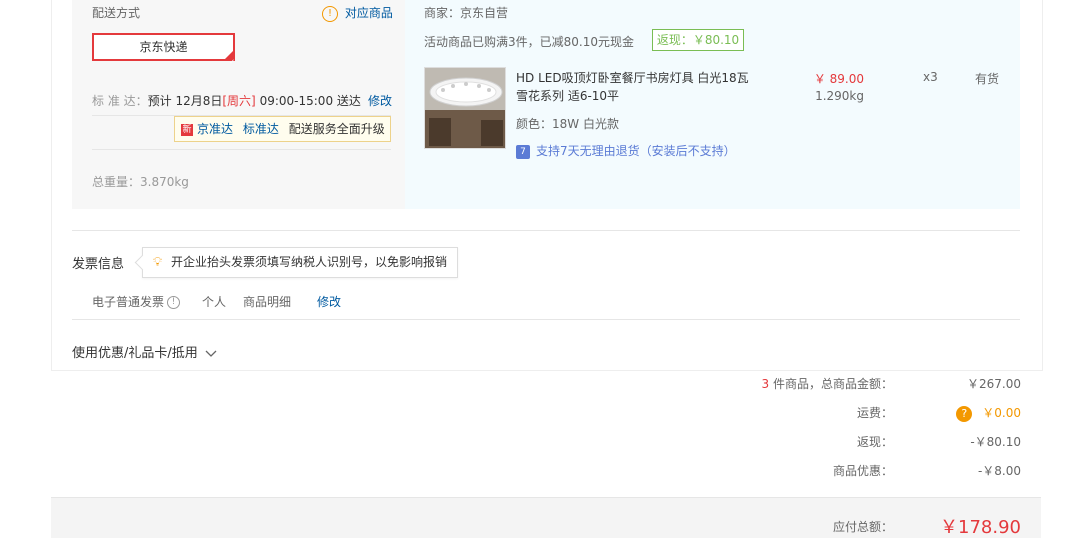 Image resolution: width=1073 pixels, height=539 pixels. I want to click on info-icon: !, so click(174, 302).